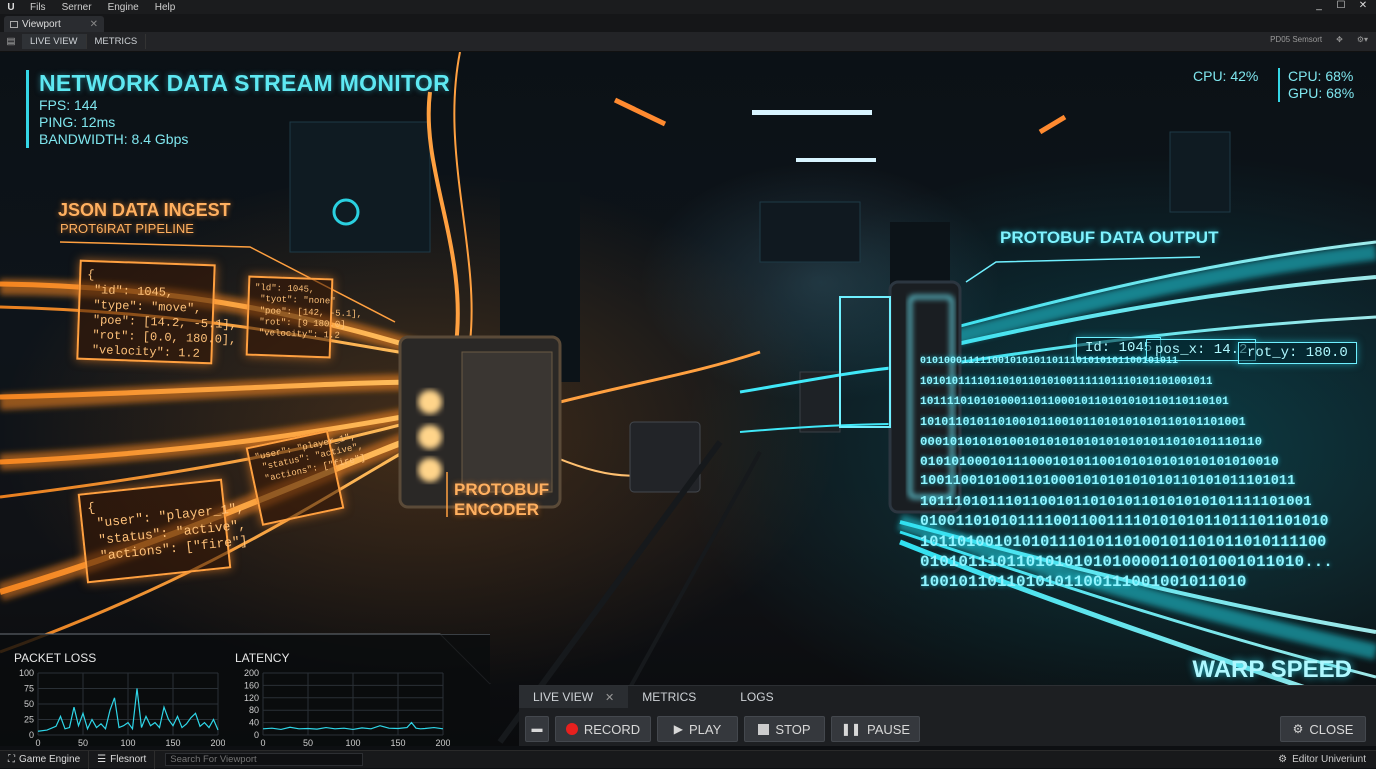  What do you see at coordinates (11, 41) in the screenshot?
I see `viewport-menu-icon: ▤` at bounding box center [11, 41].